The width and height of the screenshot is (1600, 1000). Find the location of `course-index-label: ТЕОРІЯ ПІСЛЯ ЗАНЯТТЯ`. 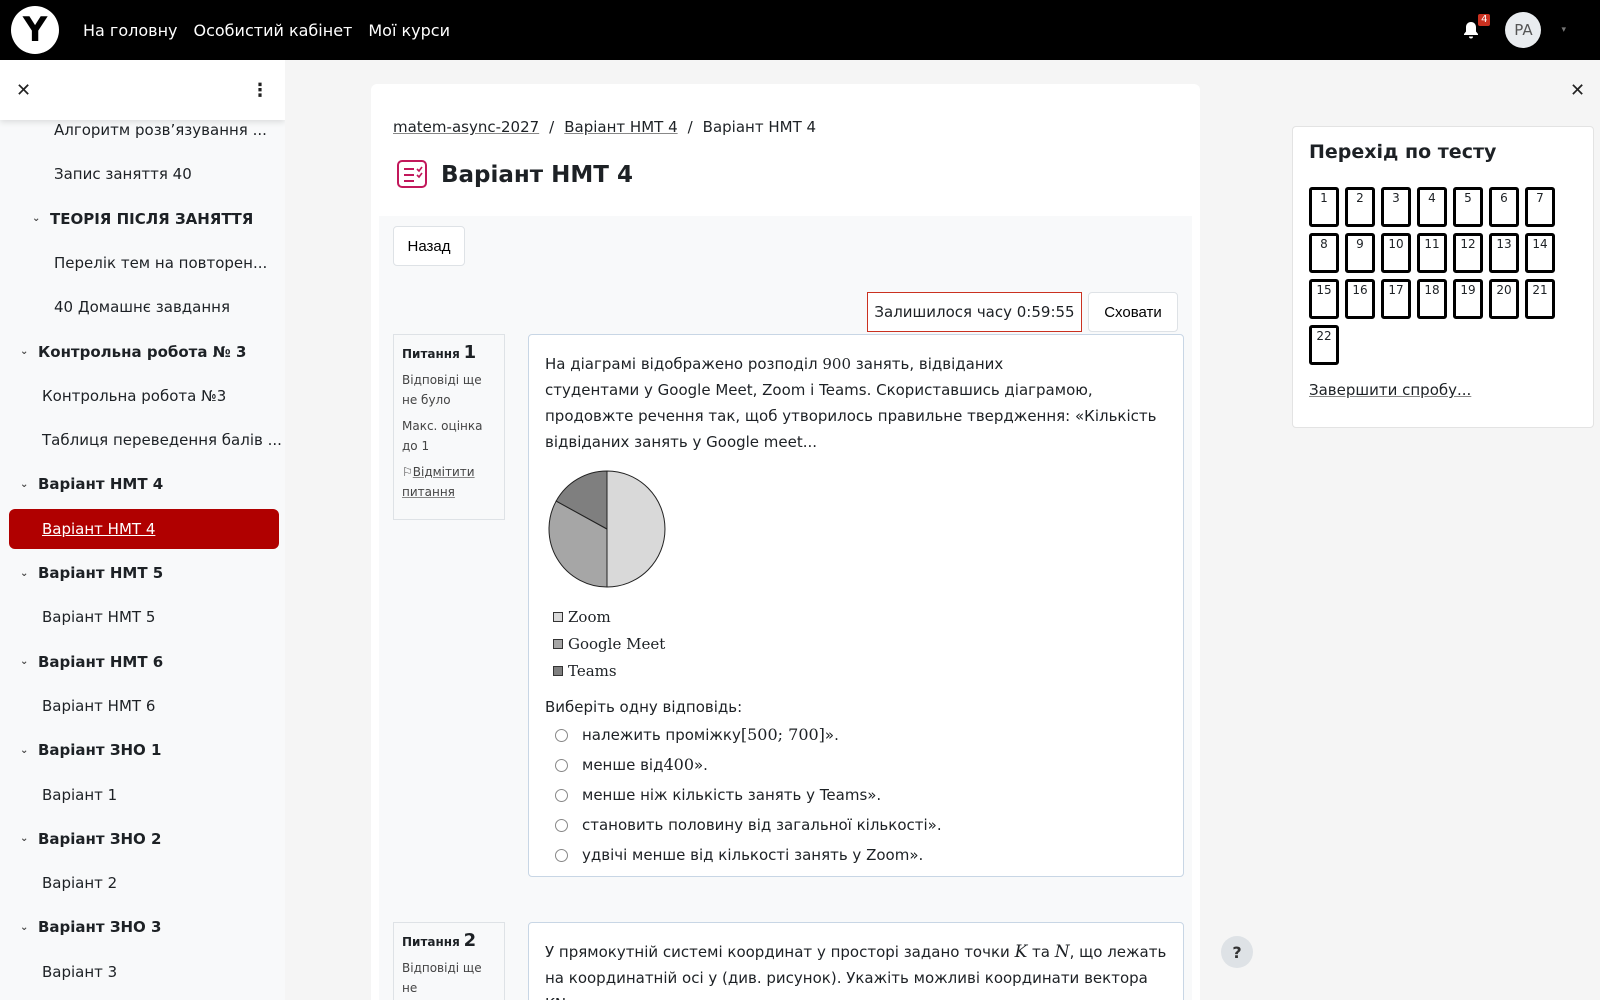

course-index-label: ТЕОРІЯ ПІСЛЯ ЗАНЯТТЯ is located at coordinates (152, 218).